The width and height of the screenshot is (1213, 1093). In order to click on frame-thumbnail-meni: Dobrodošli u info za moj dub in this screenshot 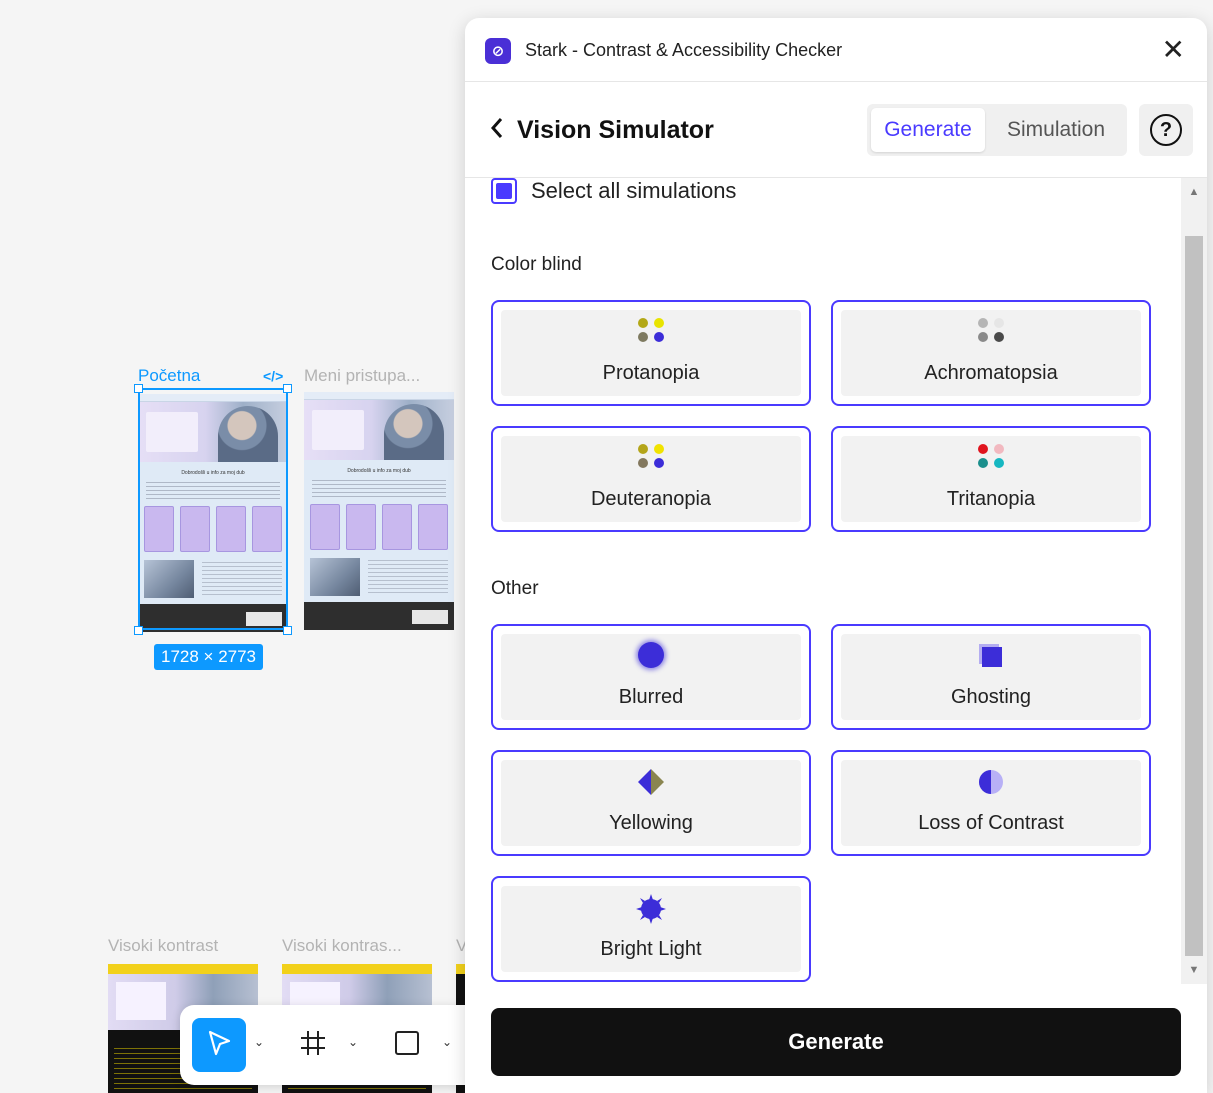, I will do `click(379, 511)`.